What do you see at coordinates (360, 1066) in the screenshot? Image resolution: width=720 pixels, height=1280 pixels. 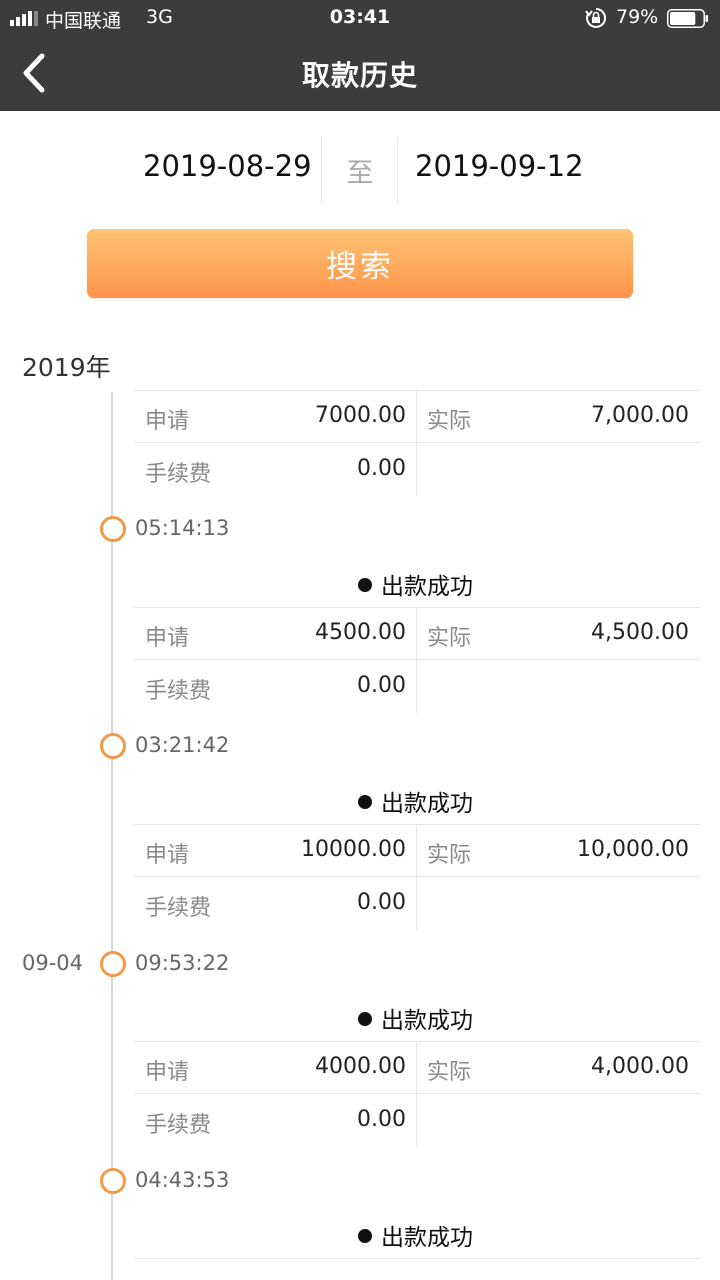 I see `apply-amount: 4000.00` at bounding box center [360, 1066].